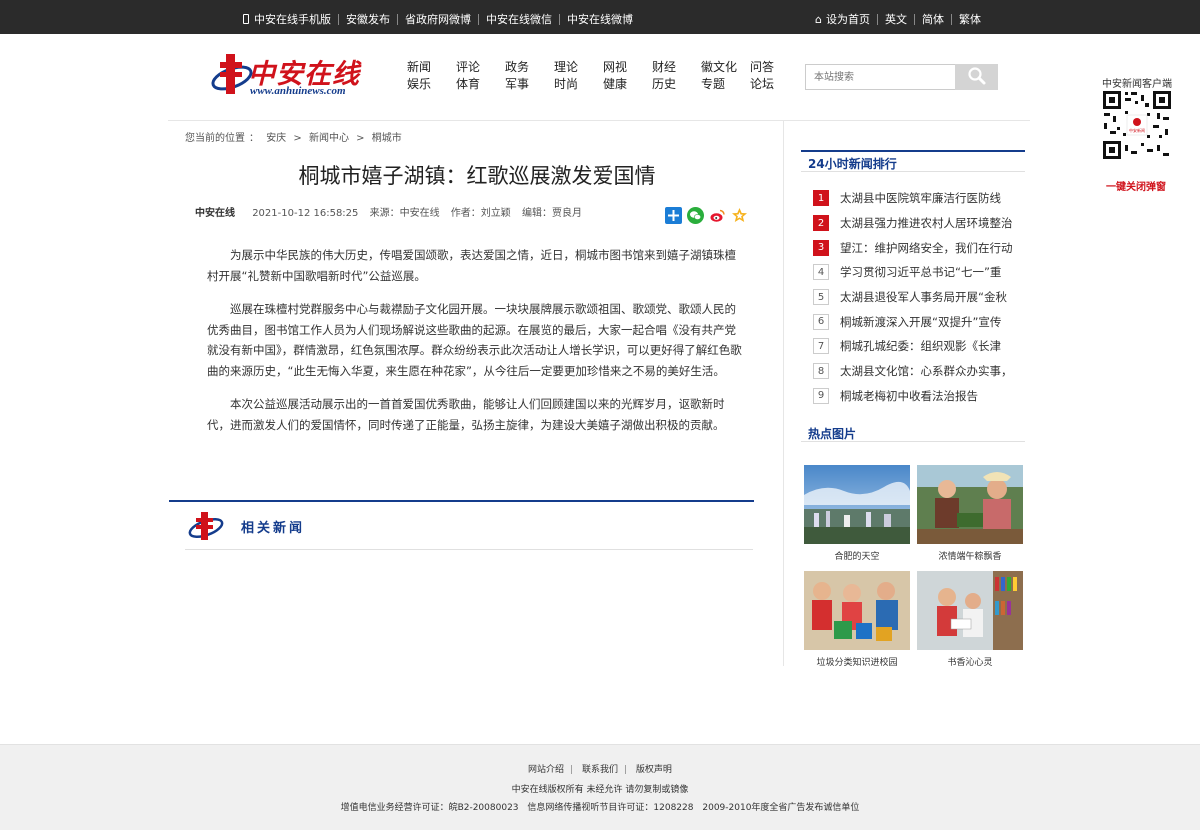 The image size is (1200, 830). What do you see at coordinates (329, 138) in the screenshot?
I see `breadcrumb-news-center: 新闻中心` at bounding box center [329, 138].